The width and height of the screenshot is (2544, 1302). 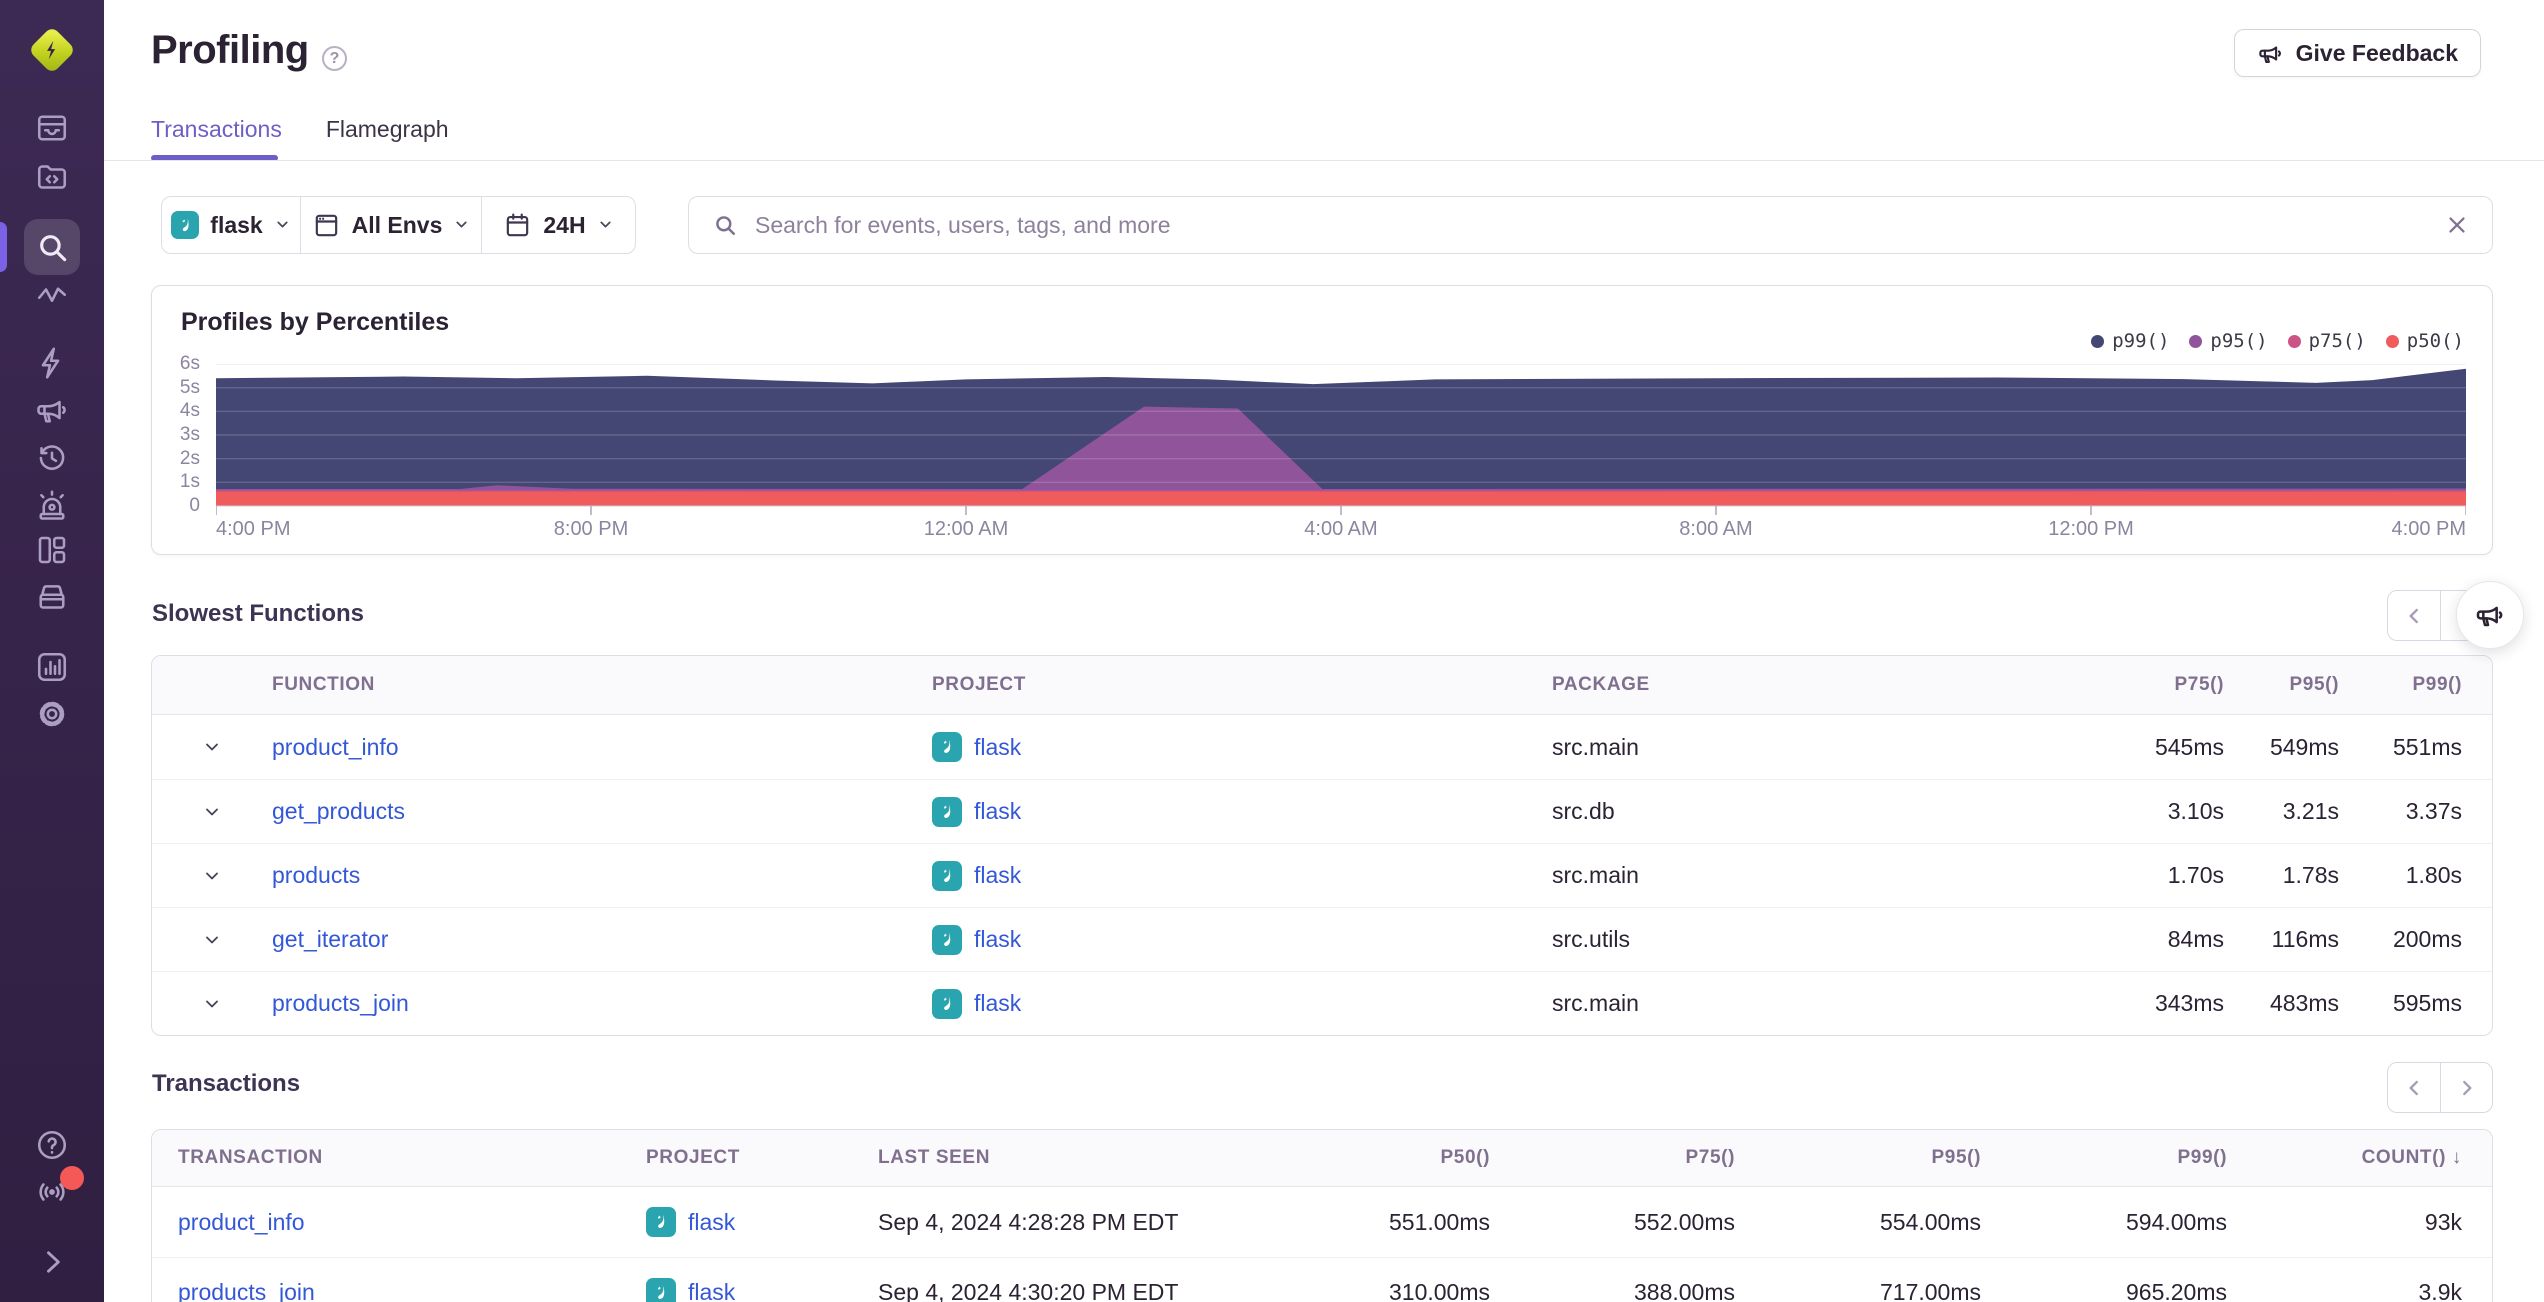 I want to click on chart-title: Profiles by Percentiles, so click(x=315, y=322).